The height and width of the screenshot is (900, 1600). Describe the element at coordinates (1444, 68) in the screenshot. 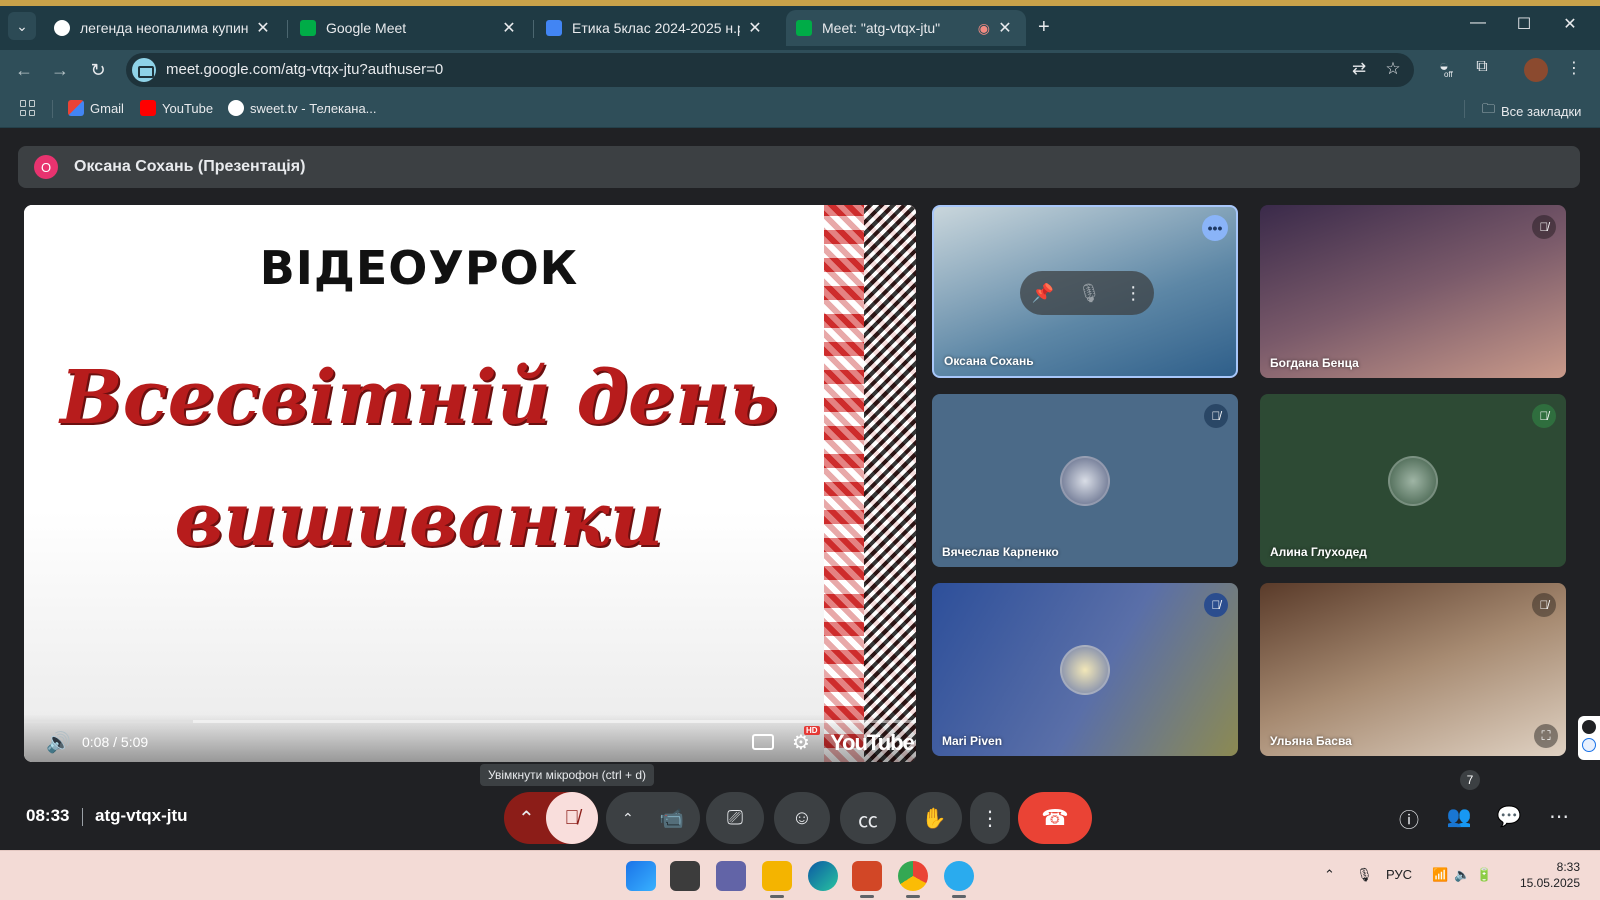

I see `extension-off-icon: ◒ off` at that location.